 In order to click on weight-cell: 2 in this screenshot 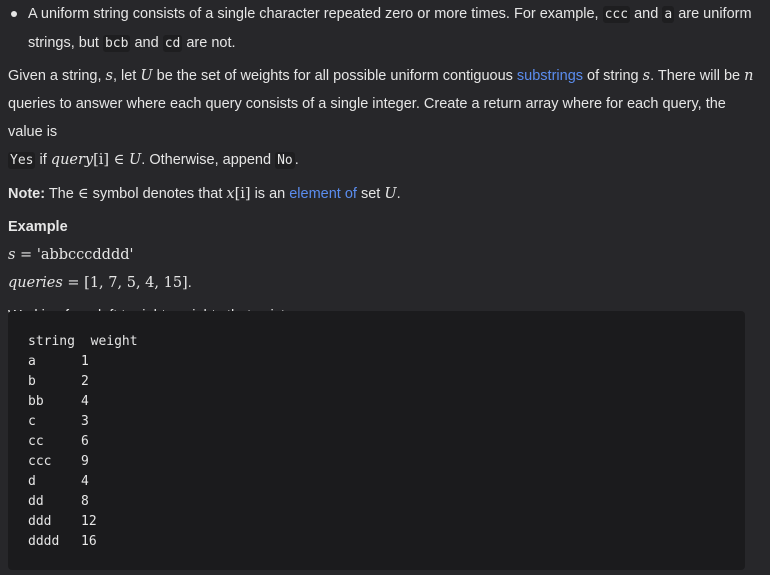, I will do `click(85, 381)`.